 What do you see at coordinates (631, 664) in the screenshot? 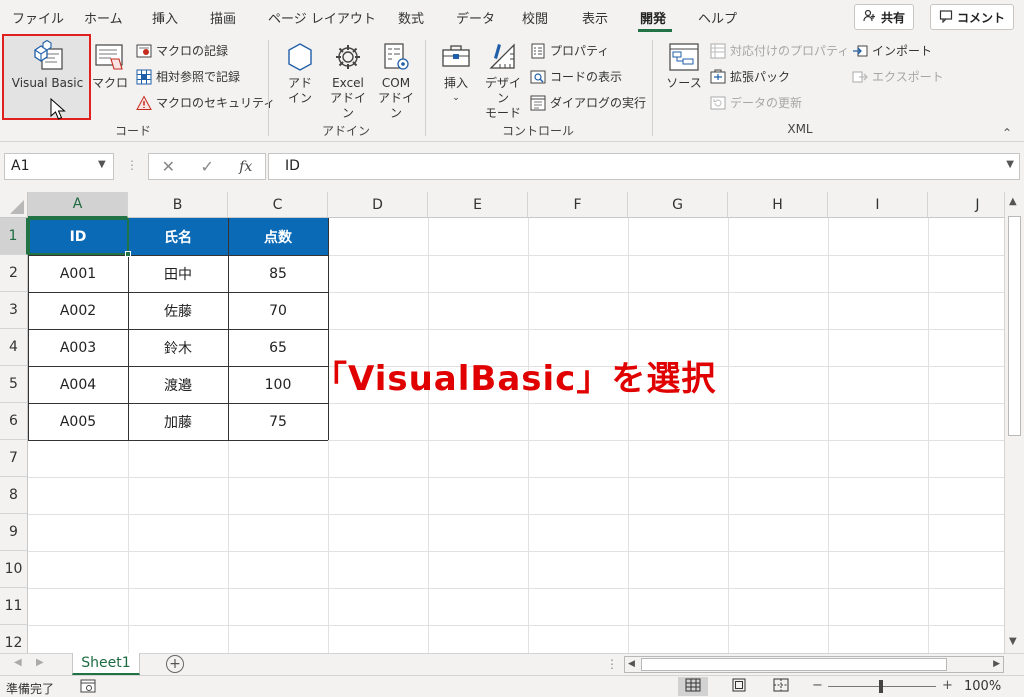
I see `scroll-left-icon: ◀` at bounding box center [631, 664].